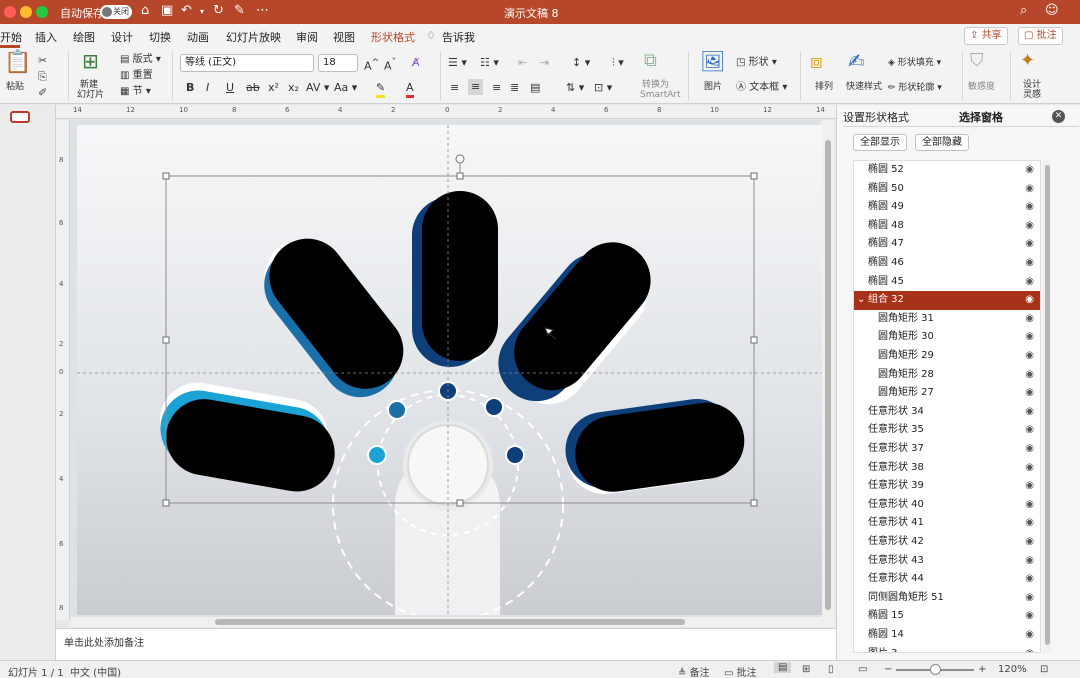 The height and width of the screenshot is (678, 1080). Describe the element at coordinates (947, 561) in the screenshot. I see `selection-list-item: 任意形状 43 ◉` at that location.